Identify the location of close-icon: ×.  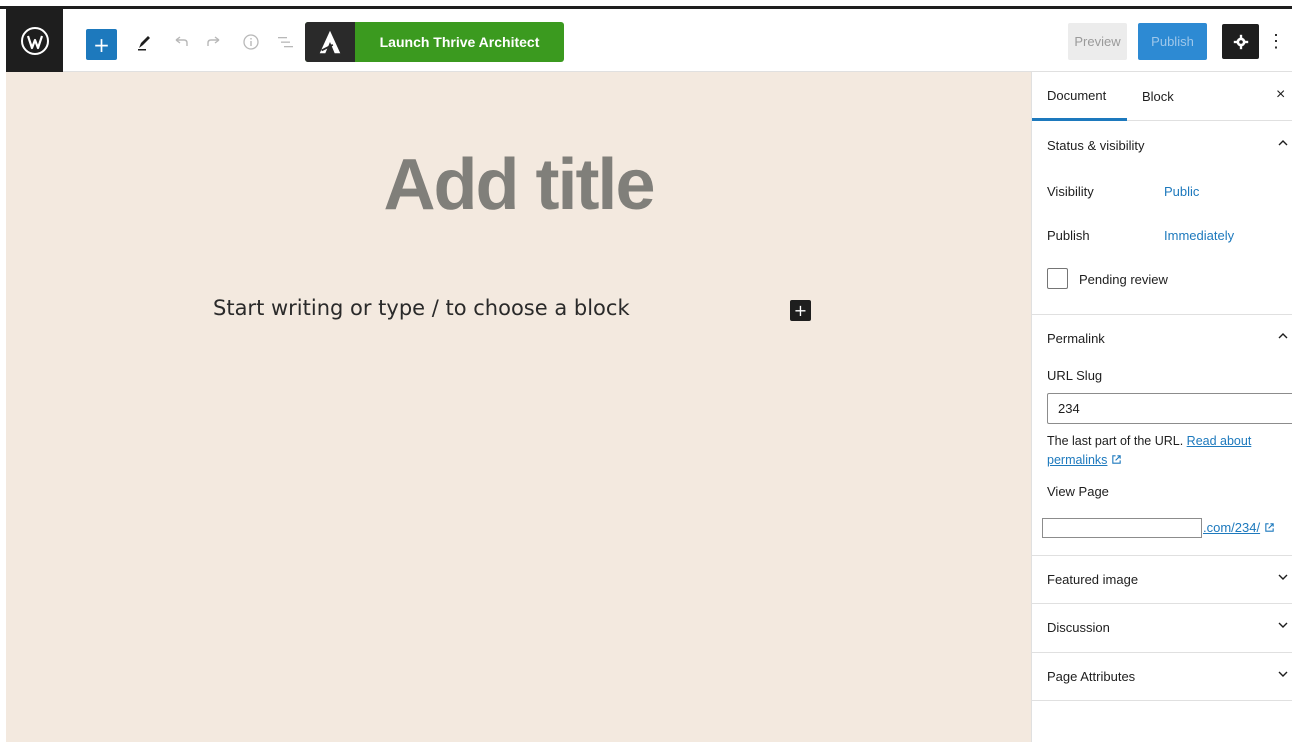
(1280, 95).